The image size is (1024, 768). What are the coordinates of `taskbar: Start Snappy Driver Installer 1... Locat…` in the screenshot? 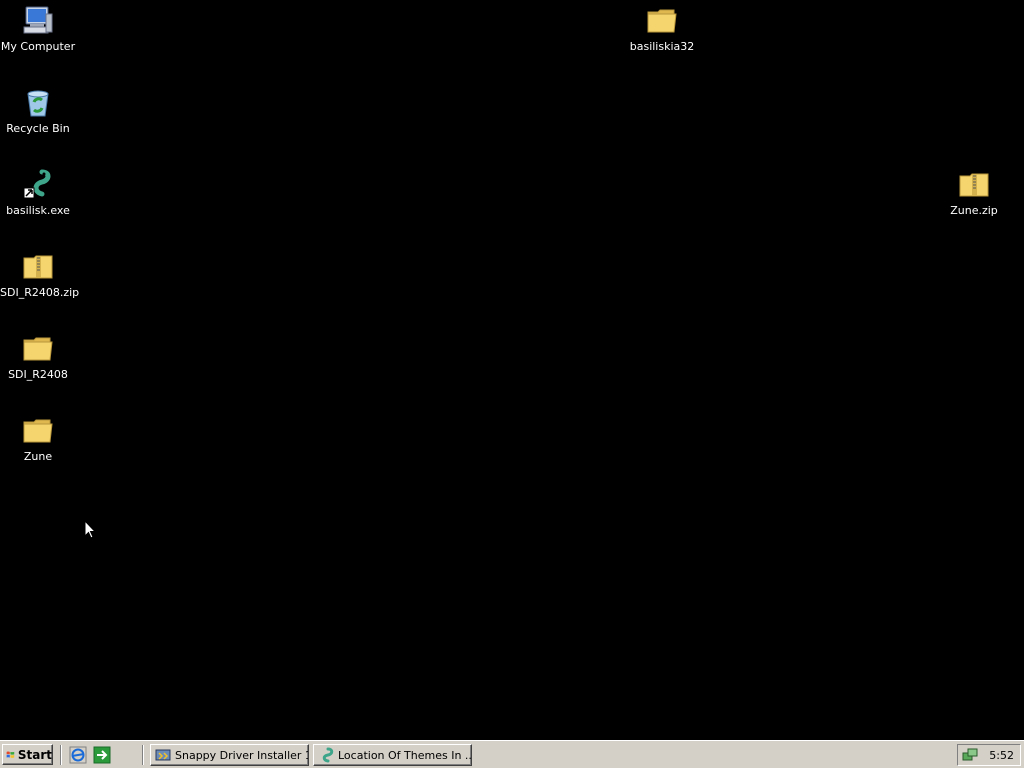 It's located at (512, 754).